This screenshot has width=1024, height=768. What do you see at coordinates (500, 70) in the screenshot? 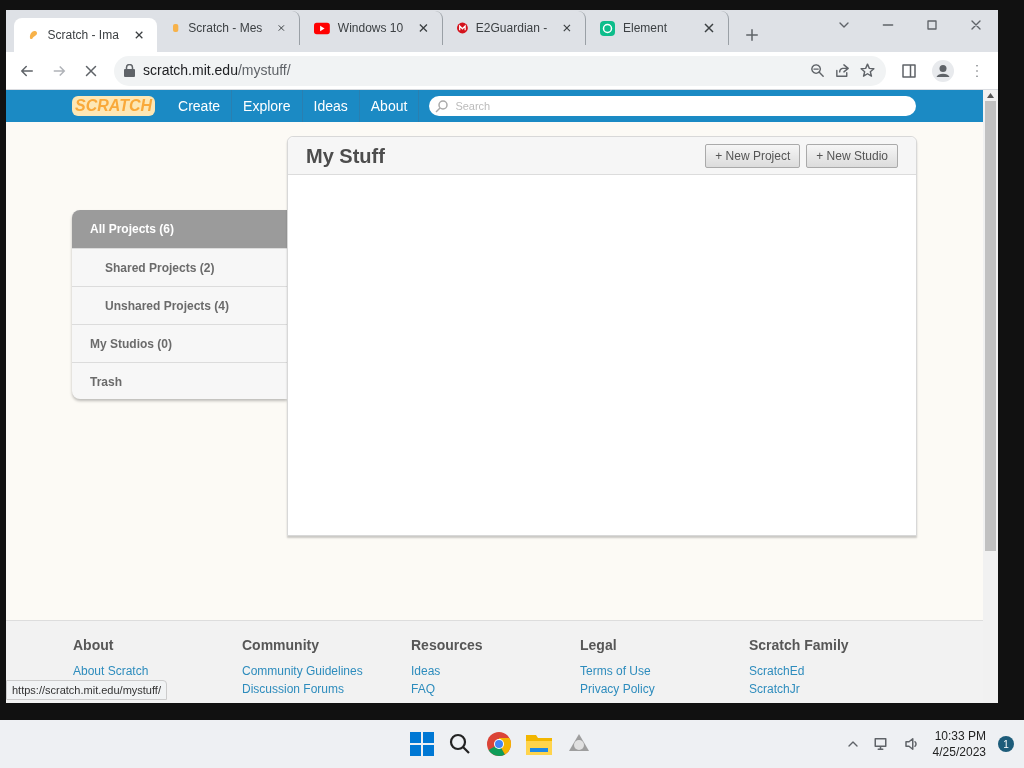
I see `address-bar: scratch.mit.edu/mystuff/` at bounding box center [500, 70].